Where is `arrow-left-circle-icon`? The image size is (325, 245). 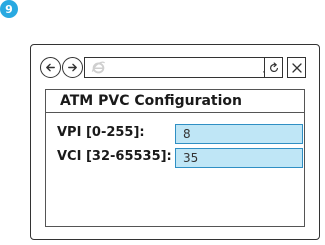
arrow-left-circle-icon is located at coordinates (50, 67).